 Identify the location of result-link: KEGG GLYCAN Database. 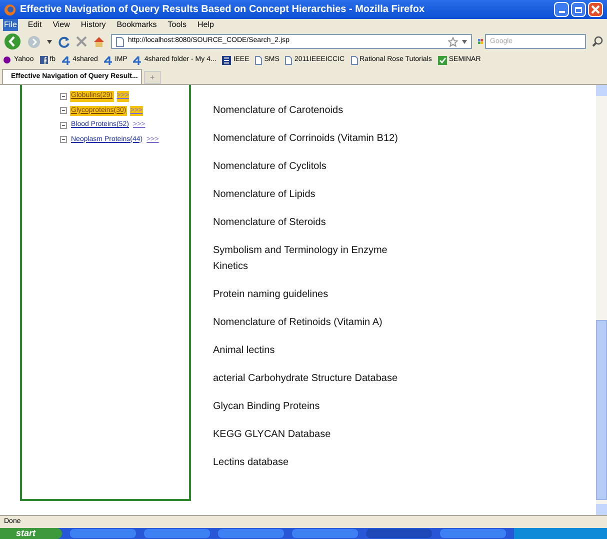
(313, 435).